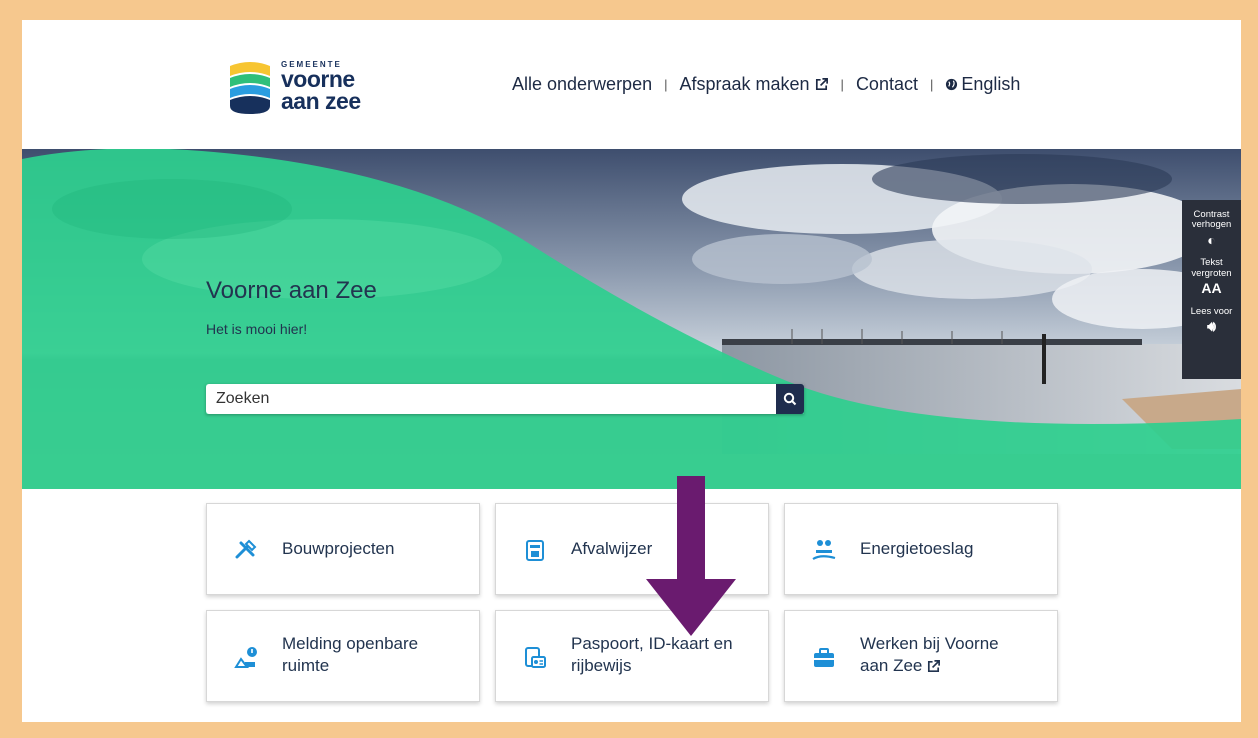  I want to click on nav-label: Alle onderwerpen, so click(582, 84).